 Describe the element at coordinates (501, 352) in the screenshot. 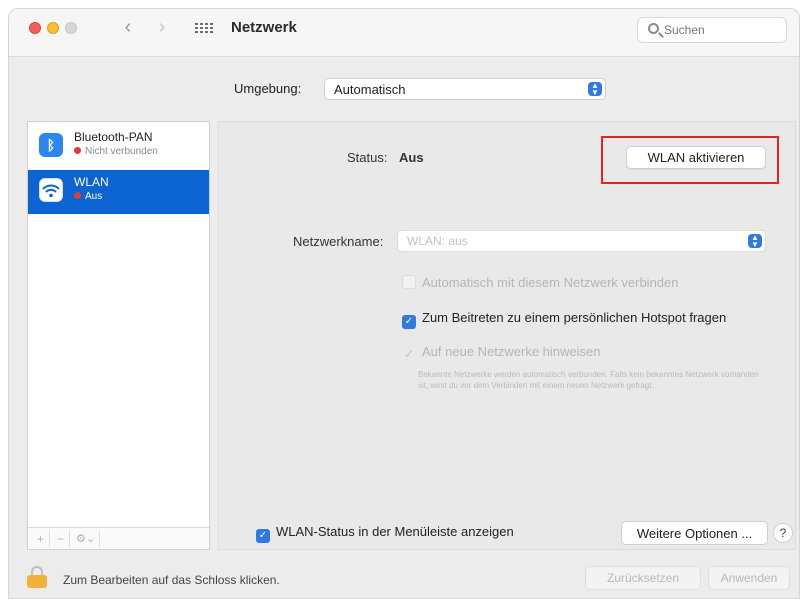

I see `ask-new-networks-checkbox: ✓ Auf neue Netzwerke hinweisen` at that location.